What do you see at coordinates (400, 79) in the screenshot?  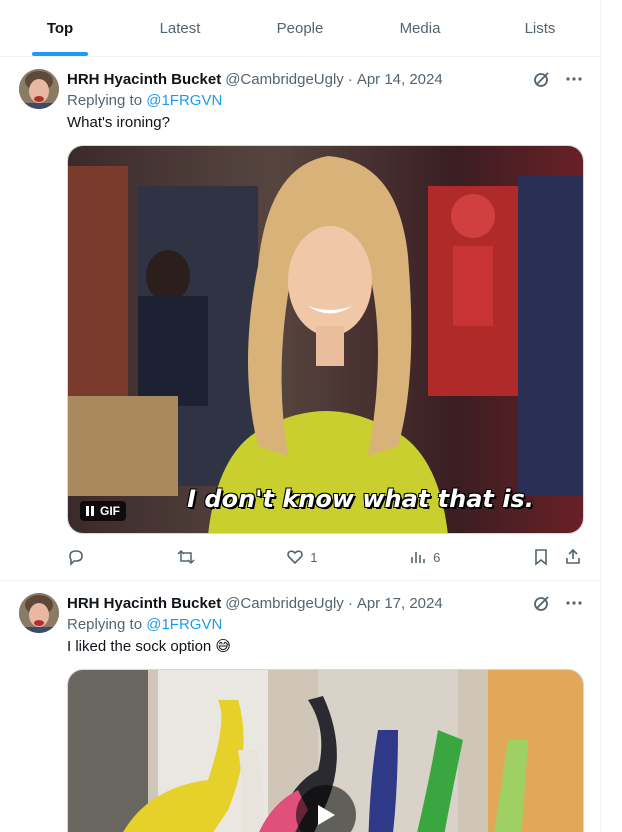 I see `tweet-date: Apr 14, 2024` at bounding box center [400, 79].